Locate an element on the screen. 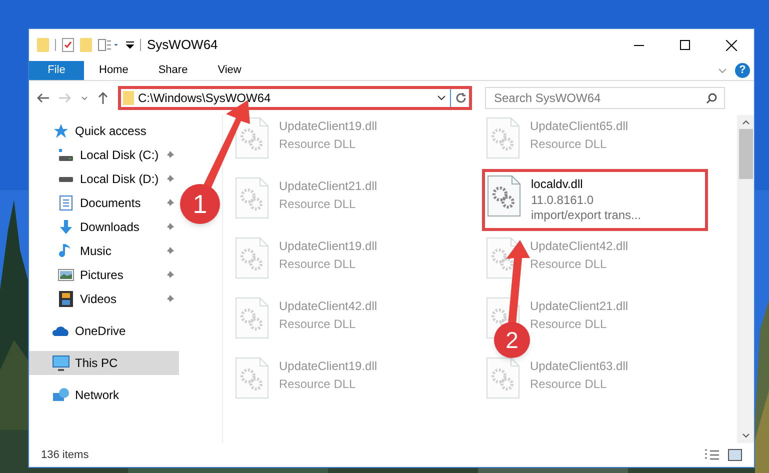  ribbon-tab: View is located at coordinates (229, 70).